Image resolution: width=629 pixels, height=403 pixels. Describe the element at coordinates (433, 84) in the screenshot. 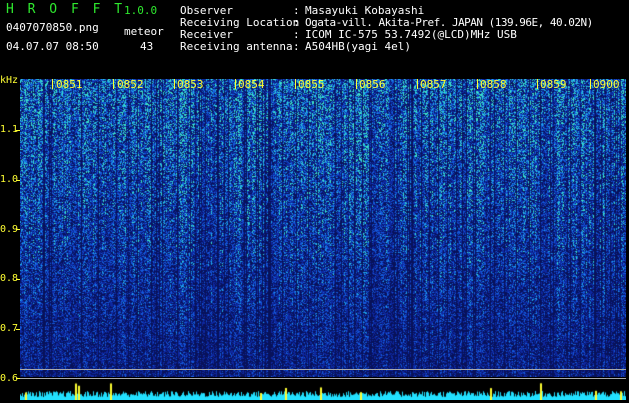

I see `time-tick-label: 0857` at that location.